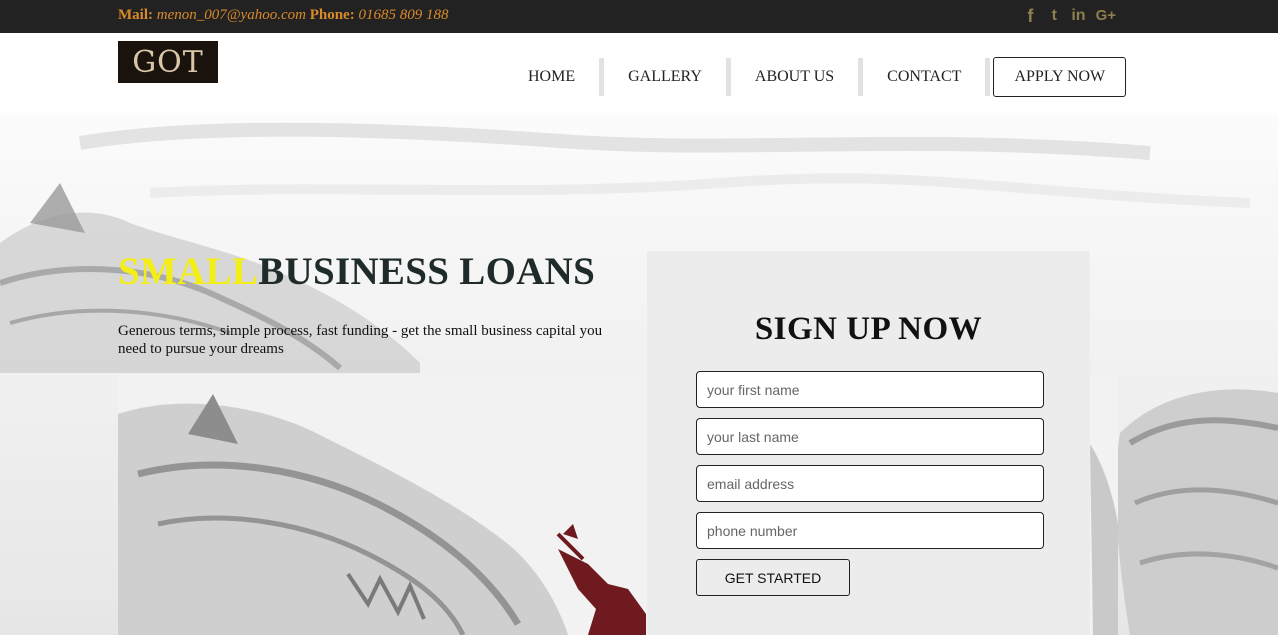 This screenshot has width=1278, height=635. Describe the element at coordinates (868, 329) in the screenshot. I see `signup-title: SIGN UP NOW` at that location.